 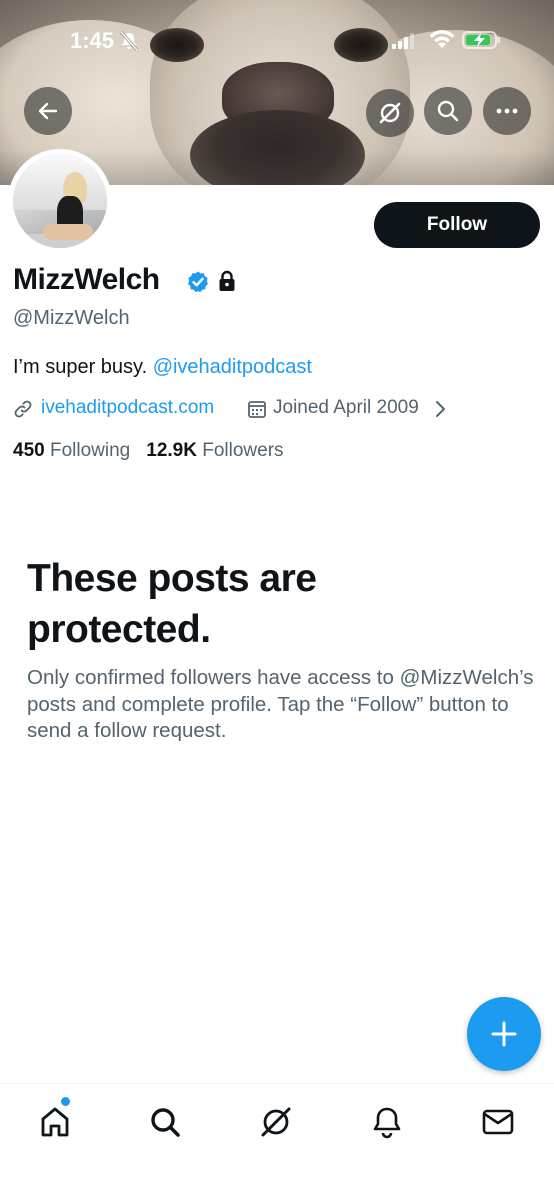 What do you see at coordinates (440, 409) in the screenshot?
I see `chevron-right-icon` at bounding box center [440, 409].